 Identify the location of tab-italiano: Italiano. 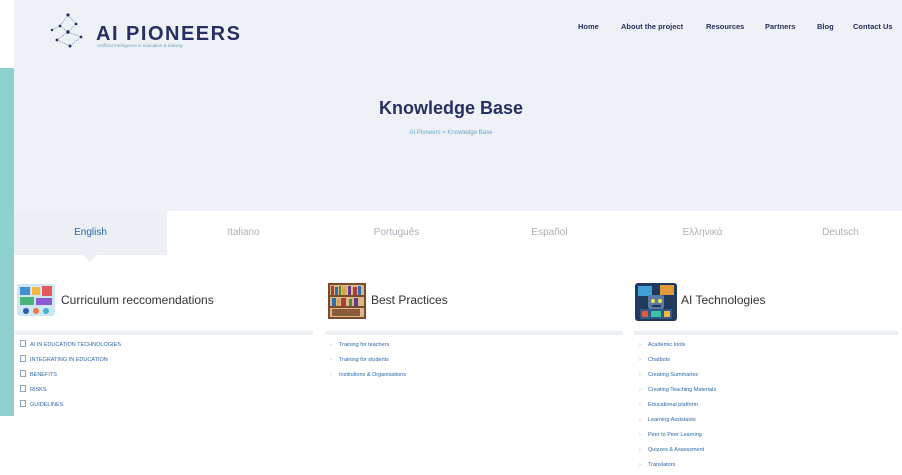
(243, 233).